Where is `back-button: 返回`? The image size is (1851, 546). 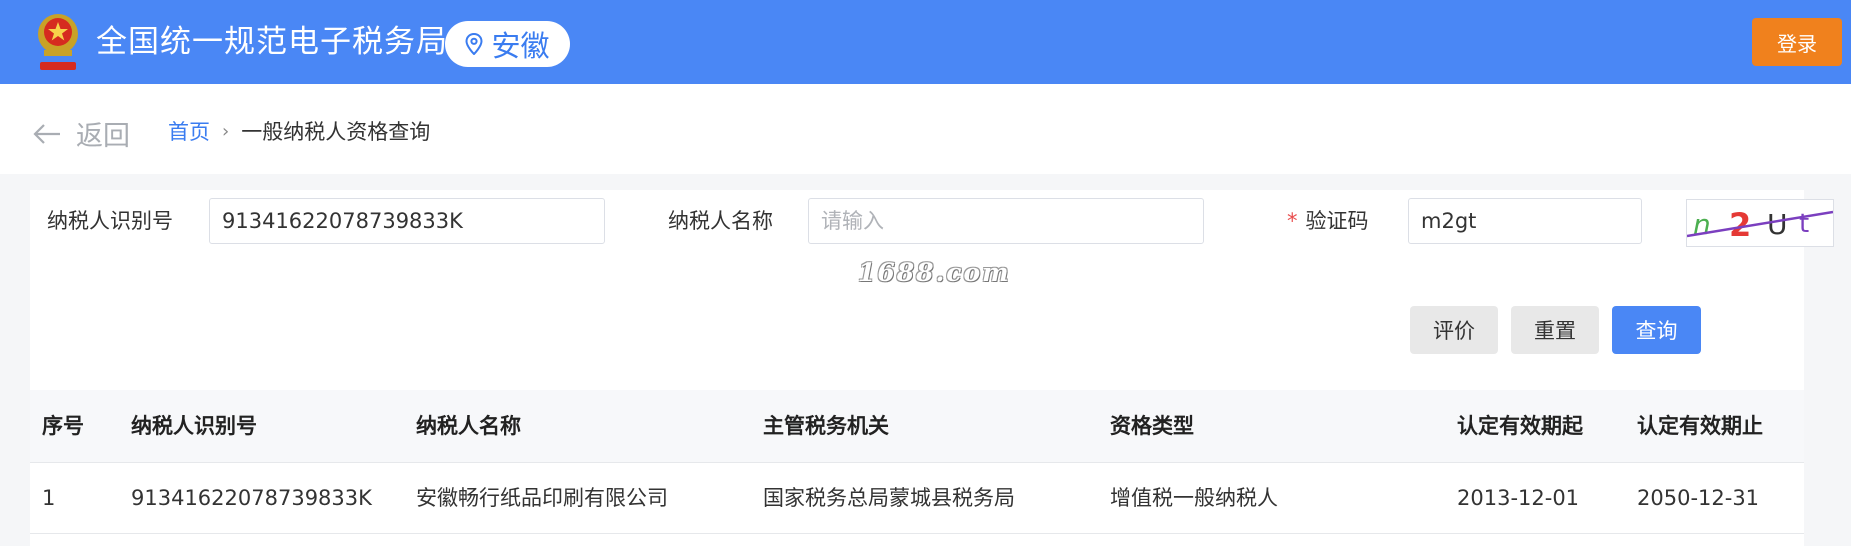
back-button: 返回 is located at coordinates (81, 133).